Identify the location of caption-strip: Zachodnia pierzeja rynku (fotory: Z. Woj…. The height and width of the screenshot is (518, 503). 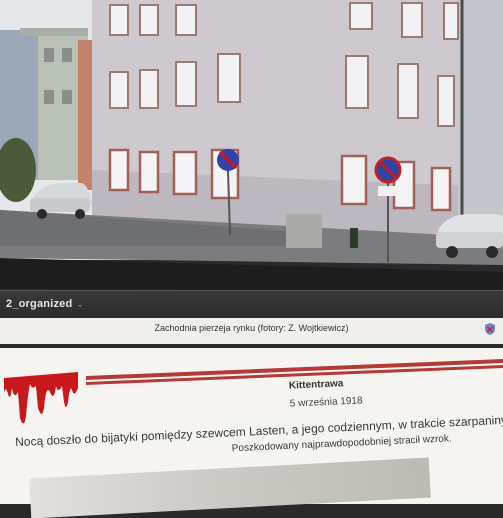
(251, 331).